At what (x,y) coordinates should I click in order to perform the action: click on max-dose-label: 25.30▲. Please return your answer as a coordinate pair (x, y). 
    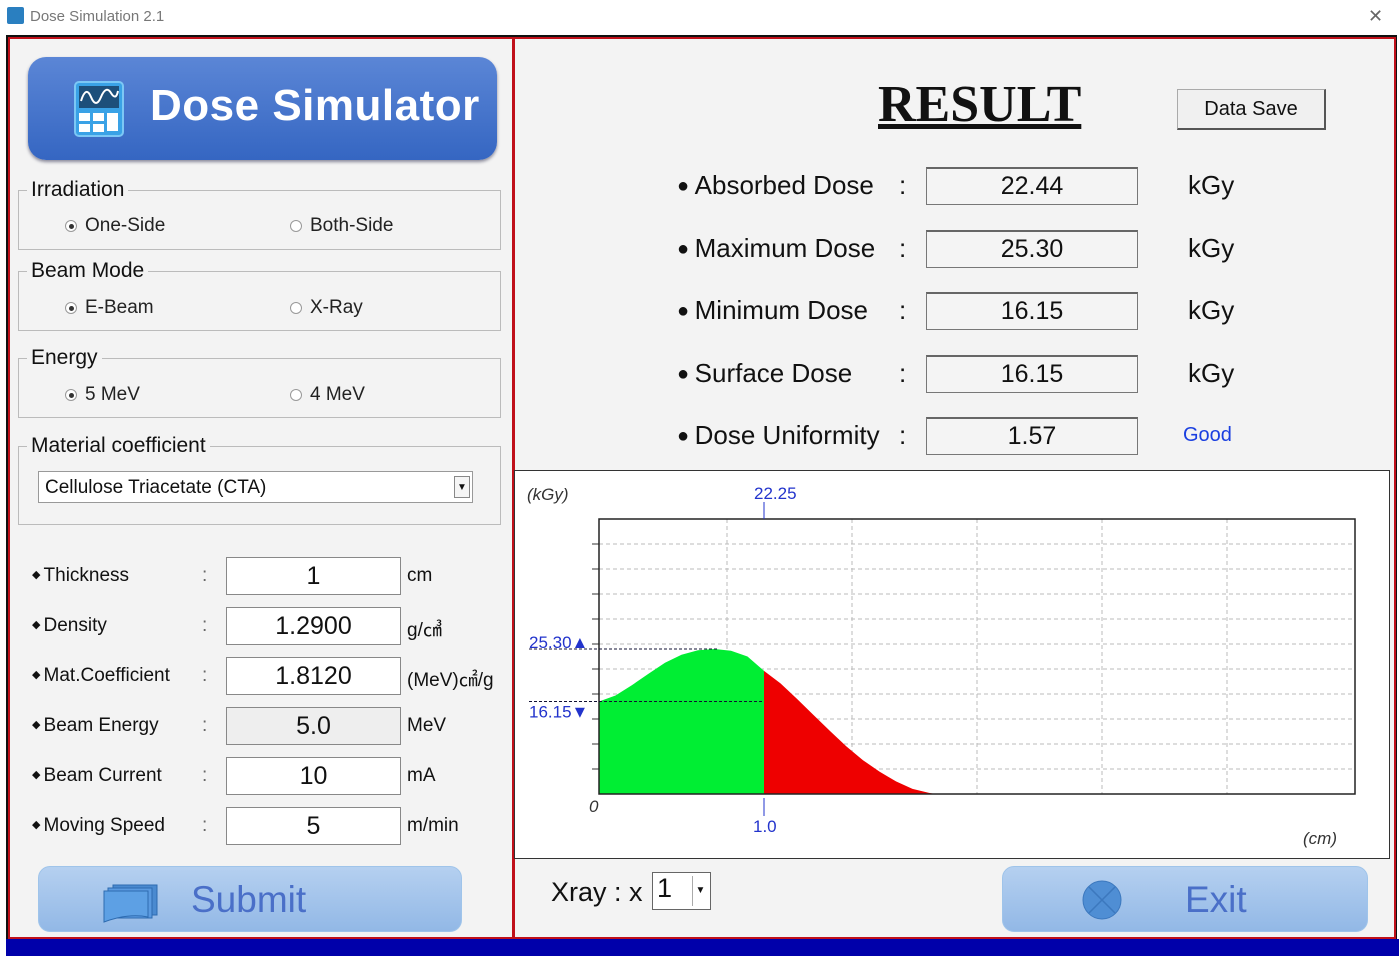
    Looking at the image, I should click on (558, 642).